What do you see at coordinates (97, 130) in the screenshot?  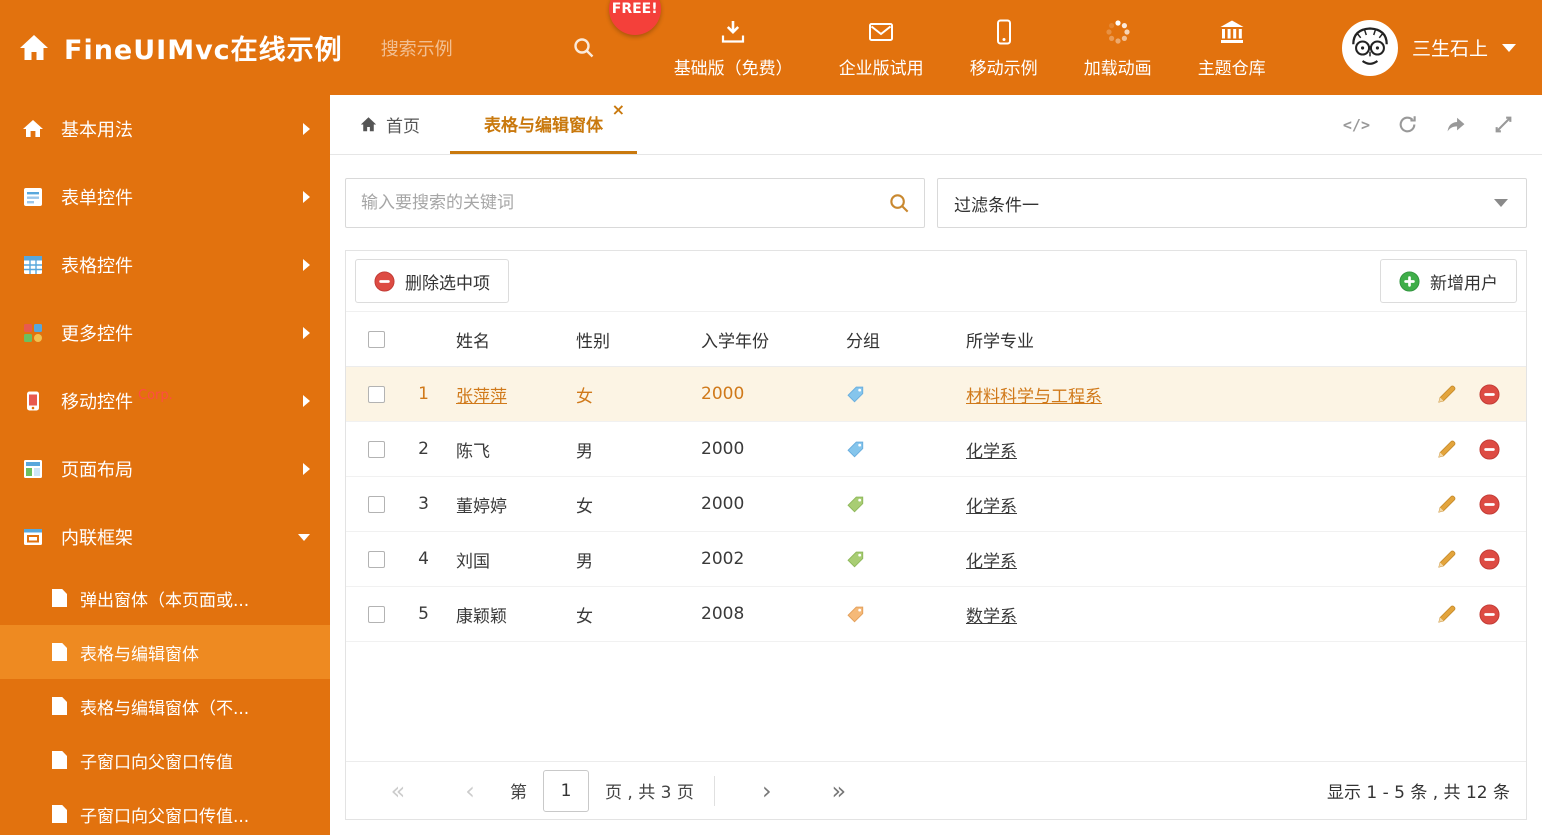 I see `sidebar-item-label: 基本用法` at bounding box center [97, 130].